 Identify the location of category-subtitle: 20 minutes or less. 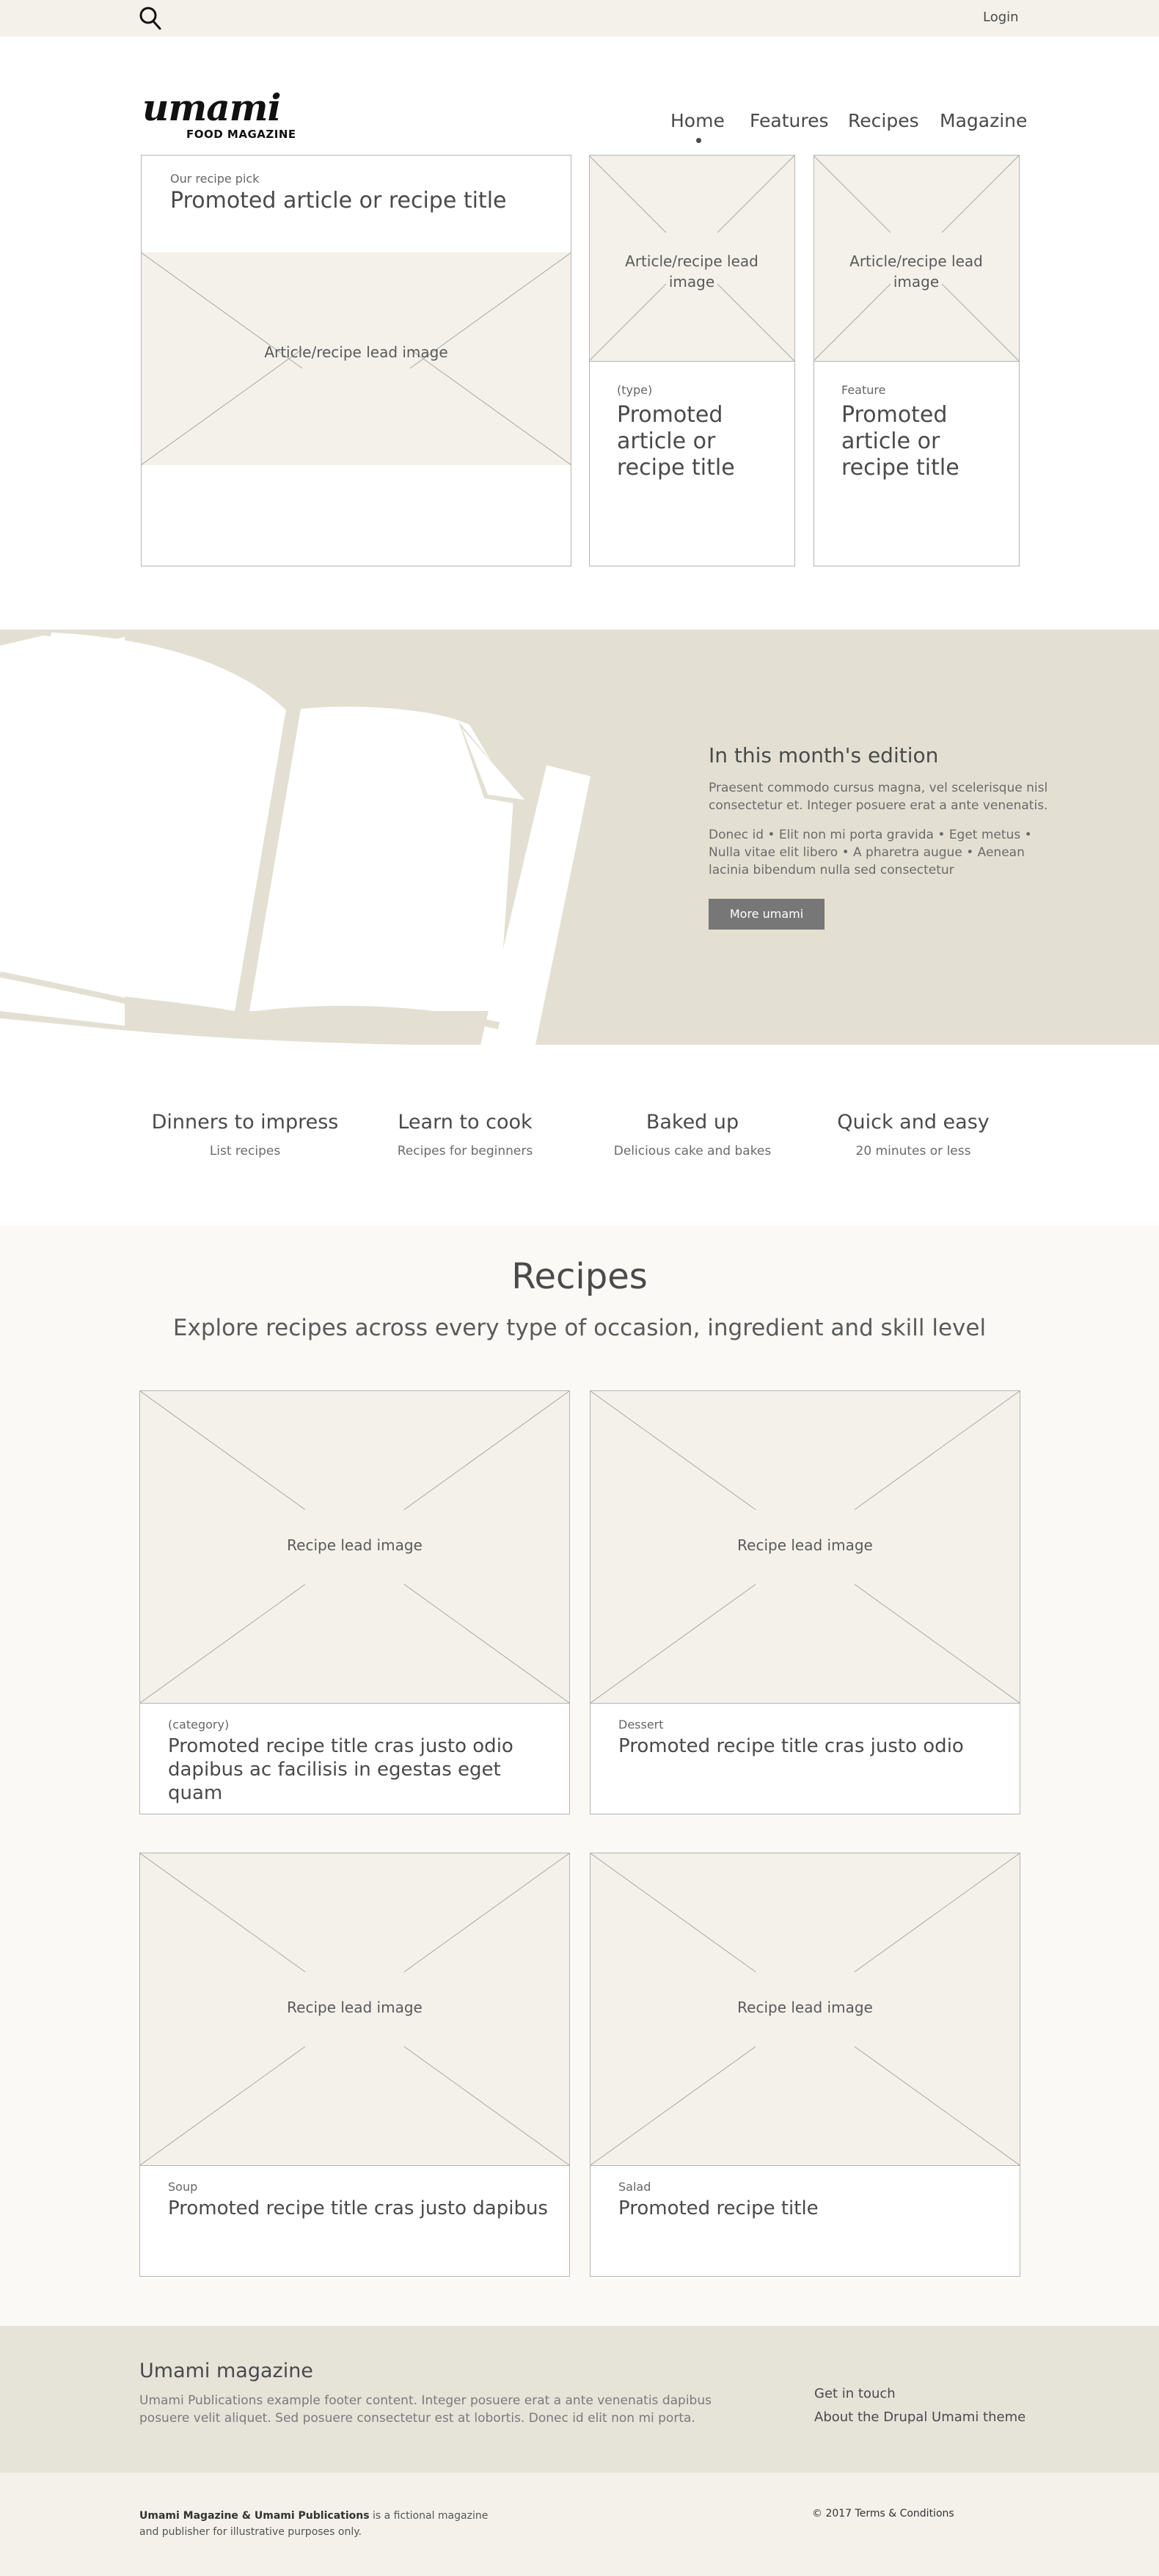
(913, 1151).